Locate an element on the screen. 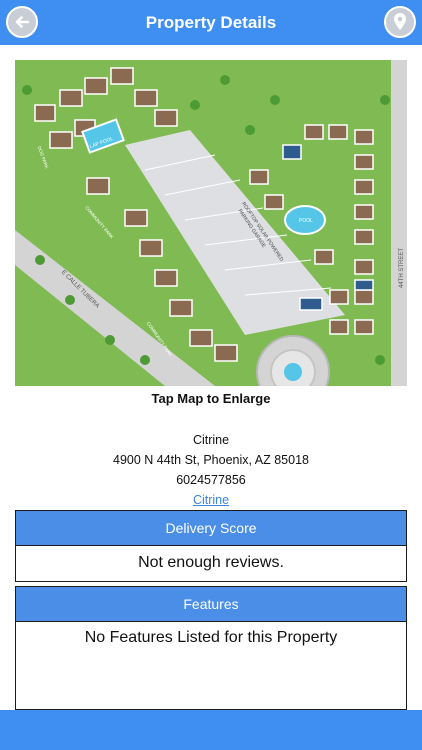  delivery-score-panel: Delivery Score Not enough reviews. is located at coordinates (211, 546).